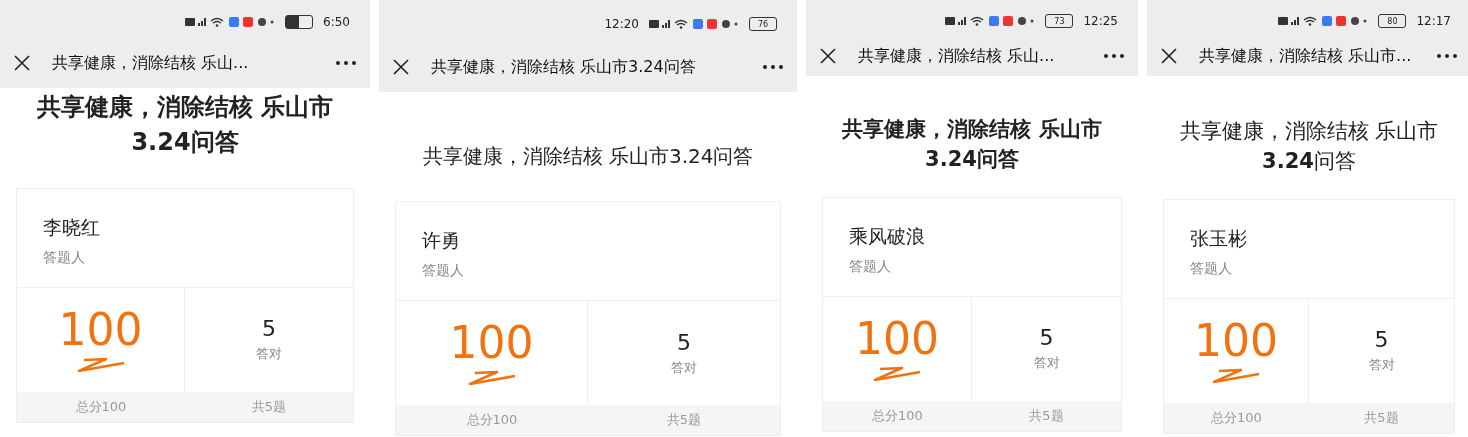 This screenshot has height=437, width=1468. Describe the element at coordinates (887, 236) in the screenshot. I see `answerer-name: 乘风破浪` at that location.